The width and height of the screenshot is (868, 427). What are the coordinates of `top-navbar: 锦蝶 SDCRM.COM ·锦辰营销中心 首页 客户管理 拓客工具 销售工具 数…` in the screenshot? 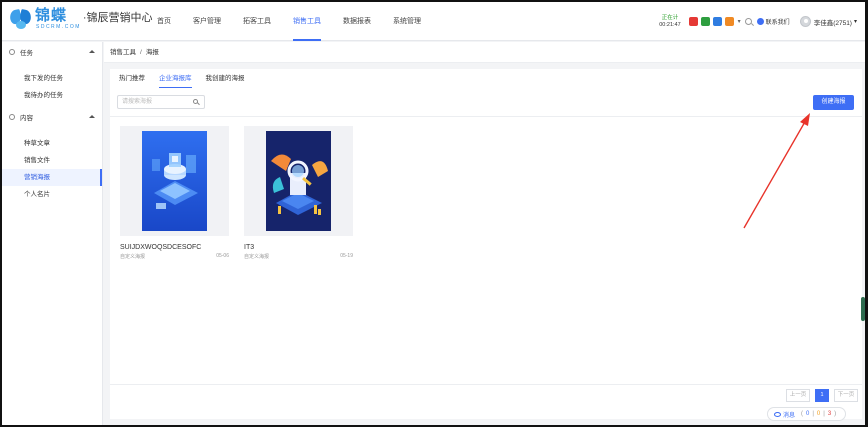 It's located at (433, 21).